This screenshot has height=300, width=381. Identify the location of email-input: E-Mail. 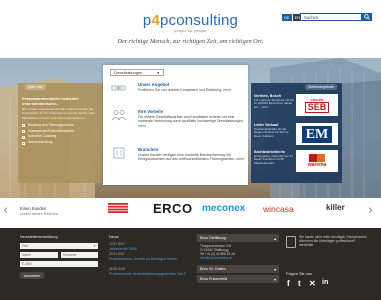
(59, 264).